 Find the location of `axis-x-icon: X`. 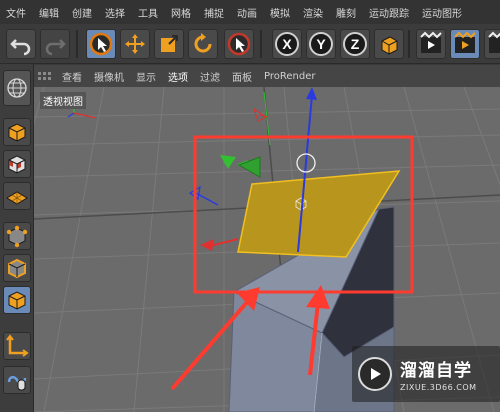

axis-x-icon: X is located at coordinates (287, 44).